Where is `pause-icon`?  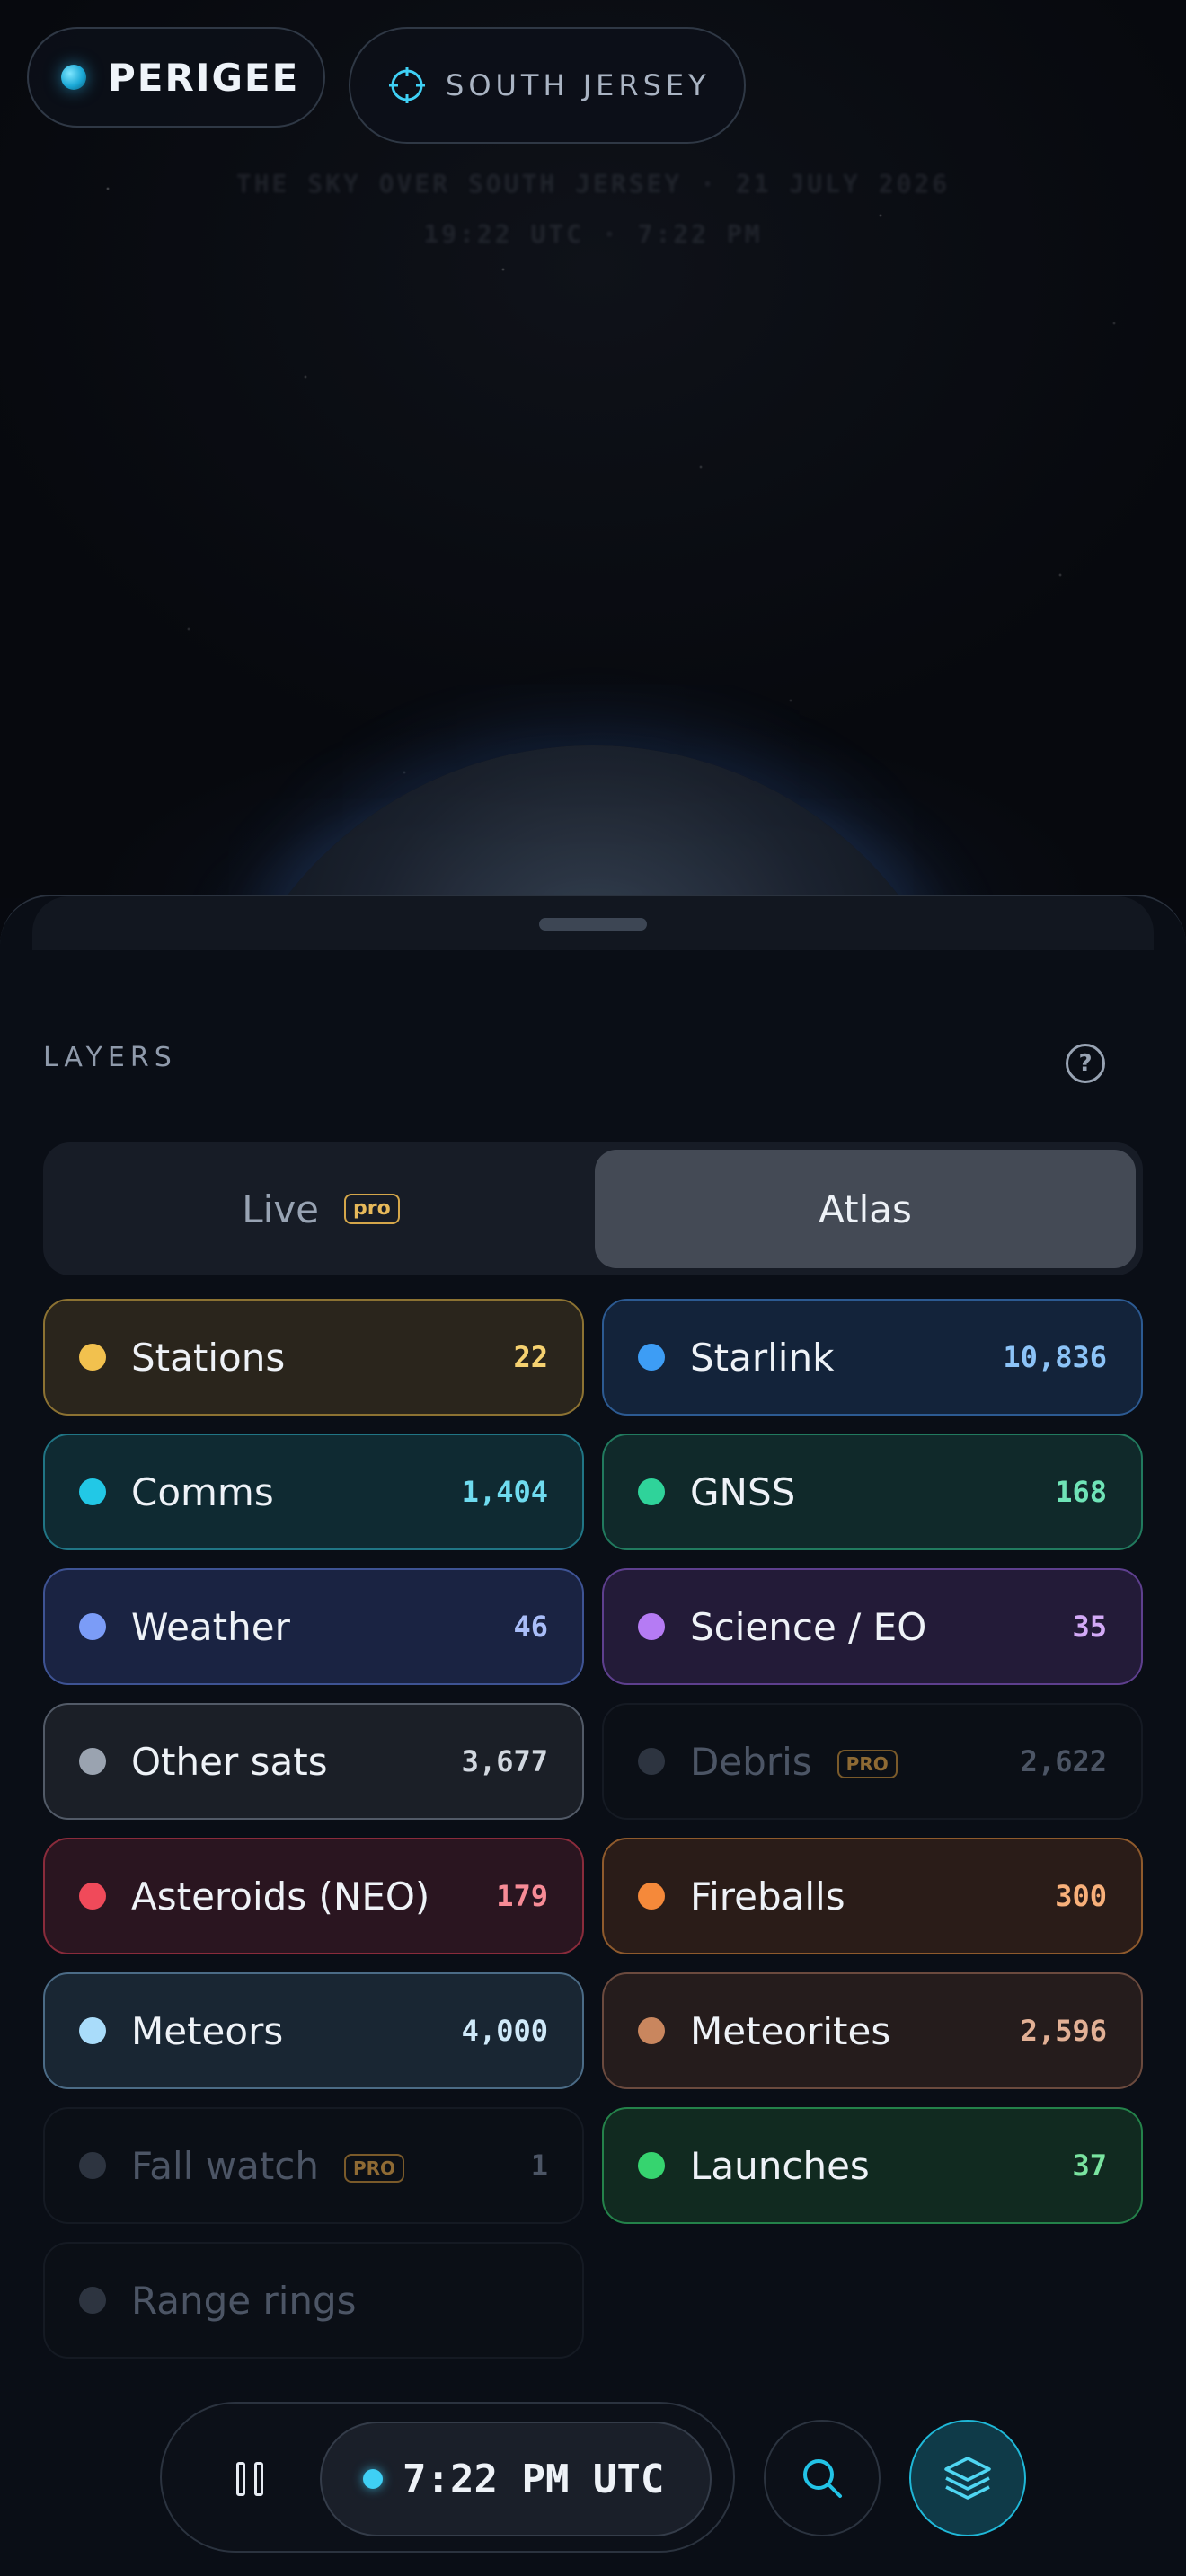
pause-icon is located at coordinates (240, 2479).